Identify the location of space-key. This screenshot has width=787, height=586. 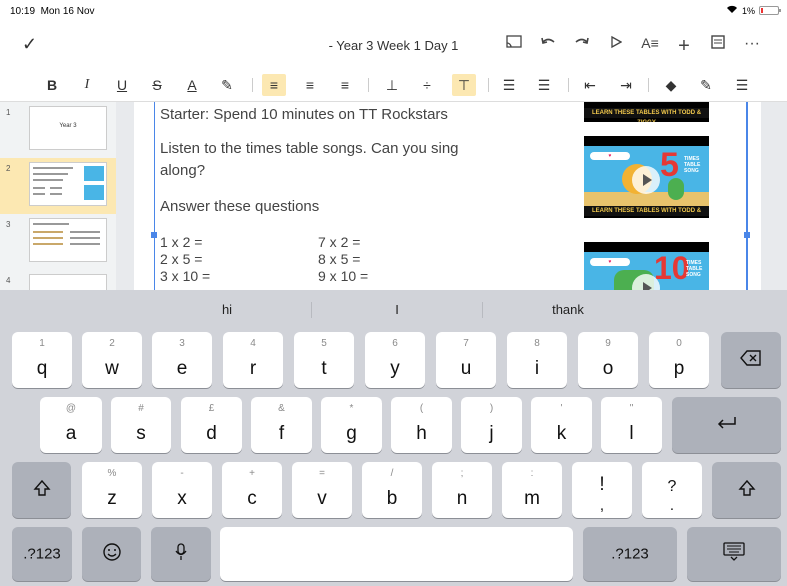
(396, 554).